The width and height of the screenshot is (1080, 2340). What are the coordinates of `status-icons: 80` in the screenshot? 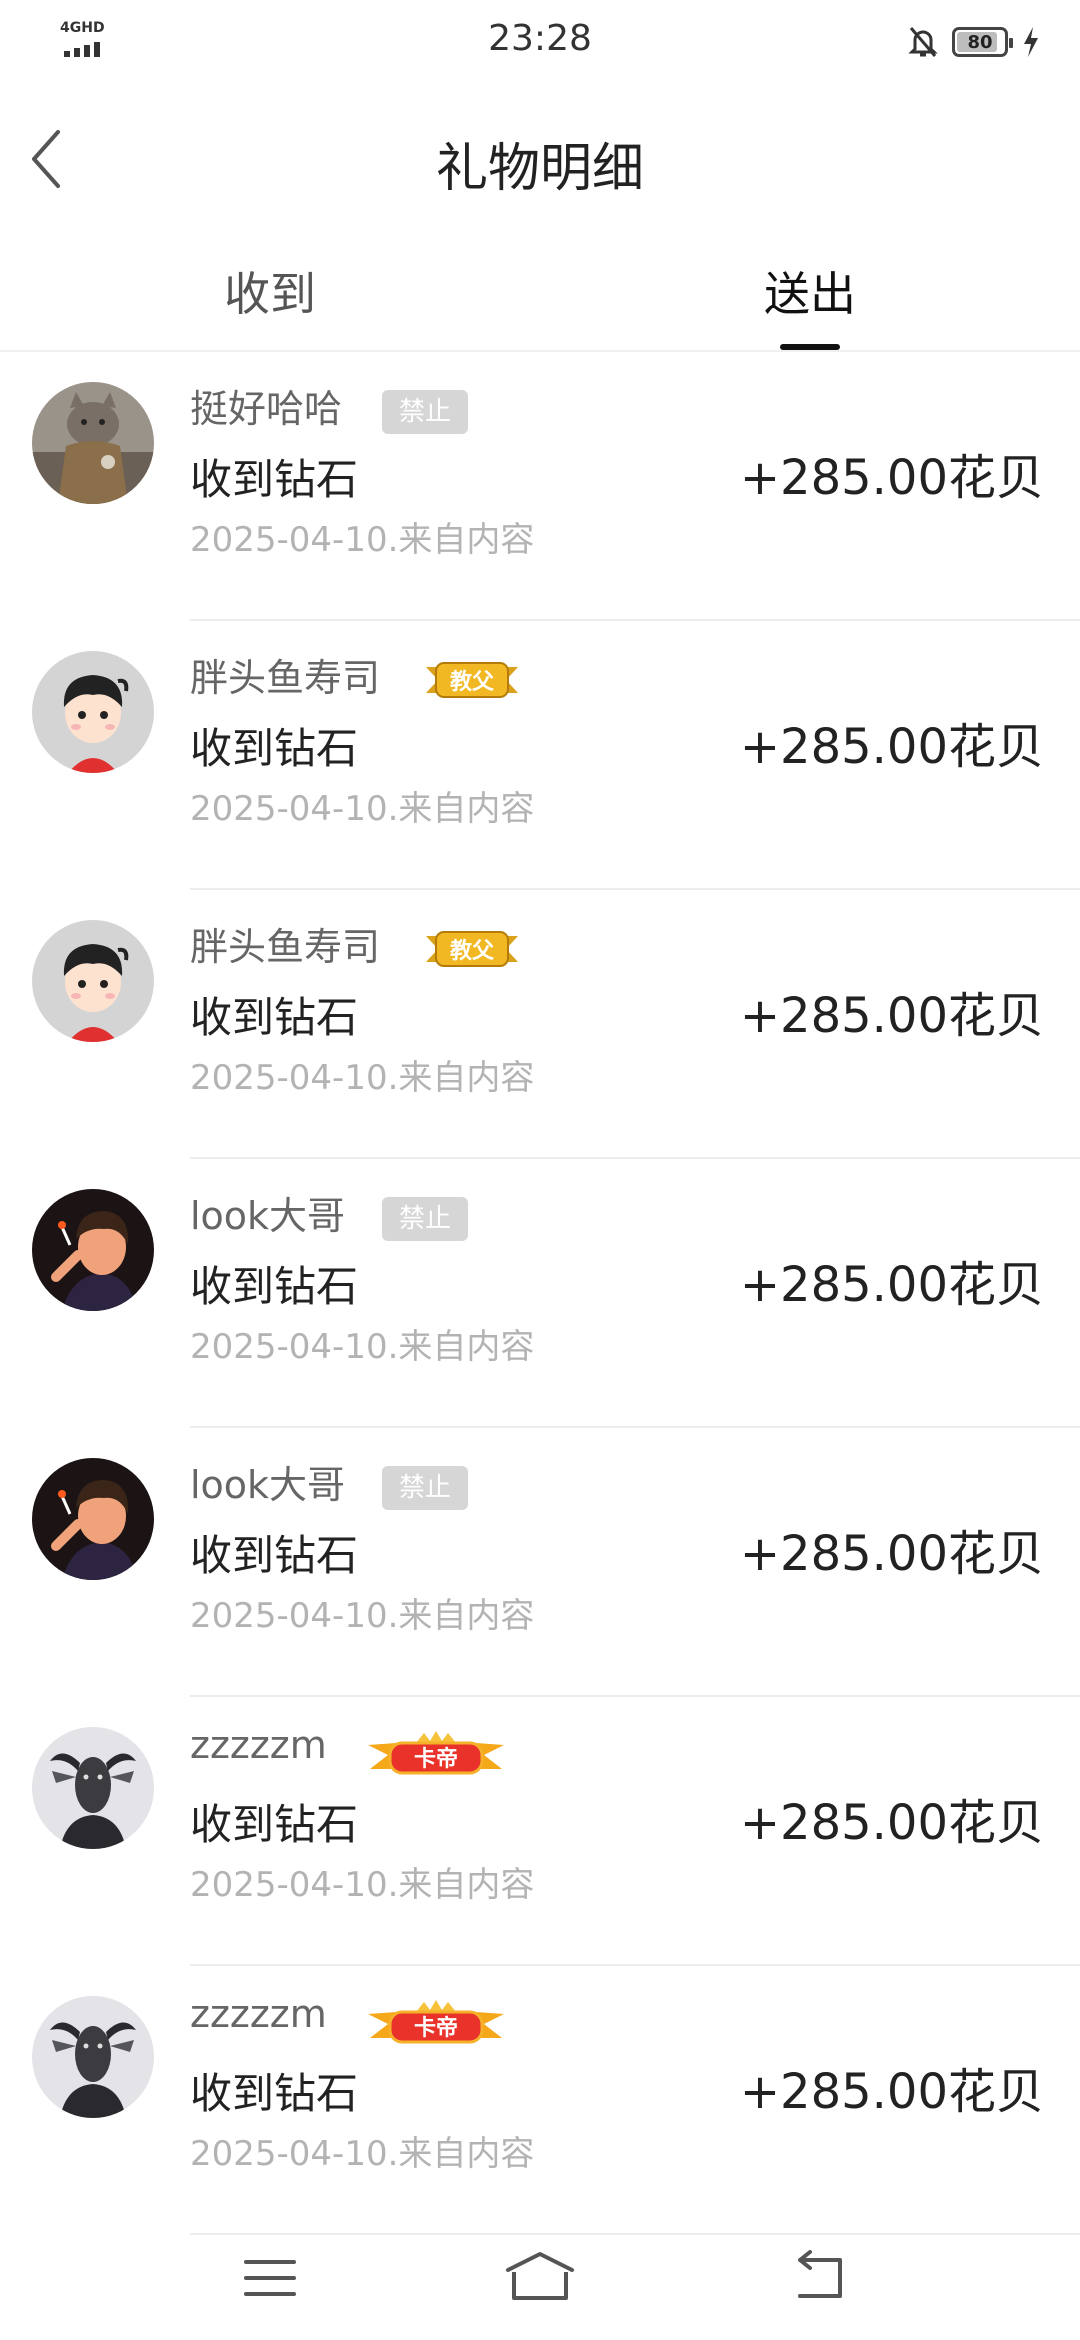 It's located at (974, 42).